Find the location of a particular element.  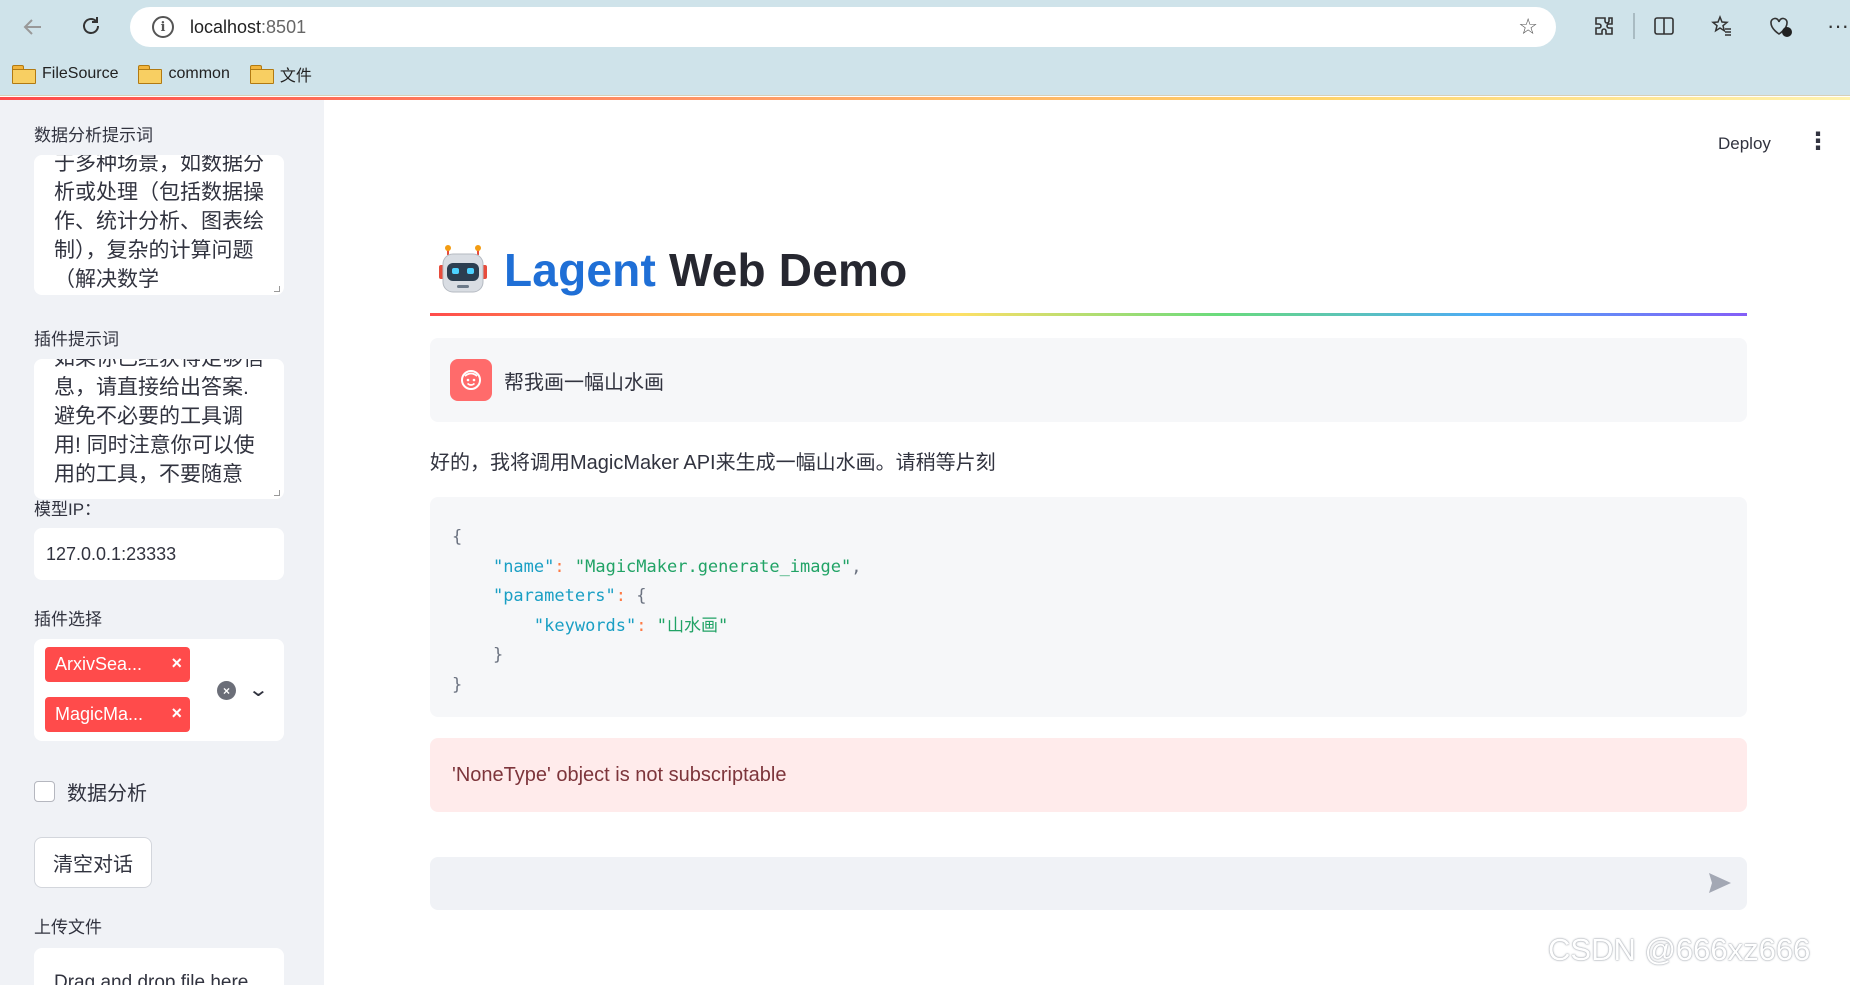

chevron-down-icon: ⌄ is located at coordinates (258, 689).